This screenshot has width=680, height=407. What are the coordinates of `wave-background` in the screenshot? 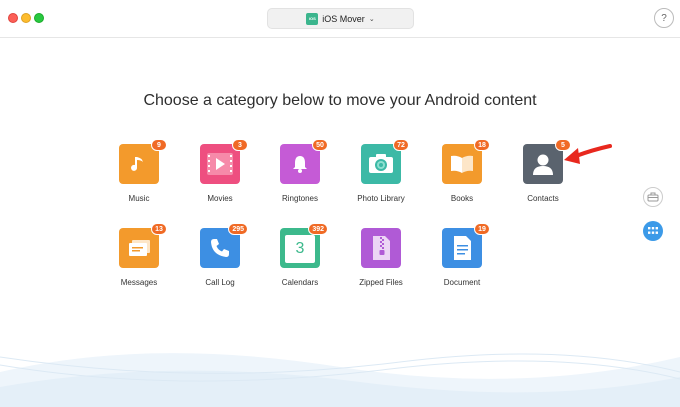 It's located at (340, 380).